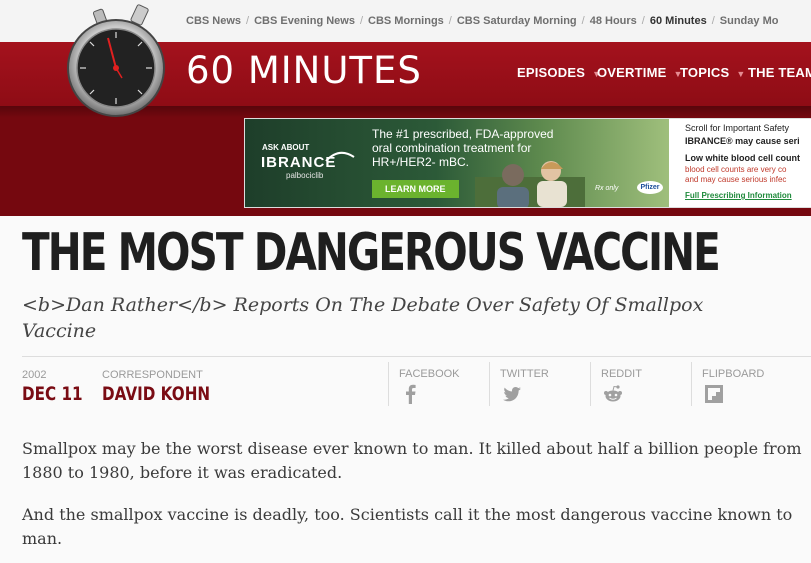 The width and height of the screenshot is (811, 563). What do you see at coordinates (340, 156) in the screenshot?
I see `swoosh-icon` at bounding box center [340, 156].